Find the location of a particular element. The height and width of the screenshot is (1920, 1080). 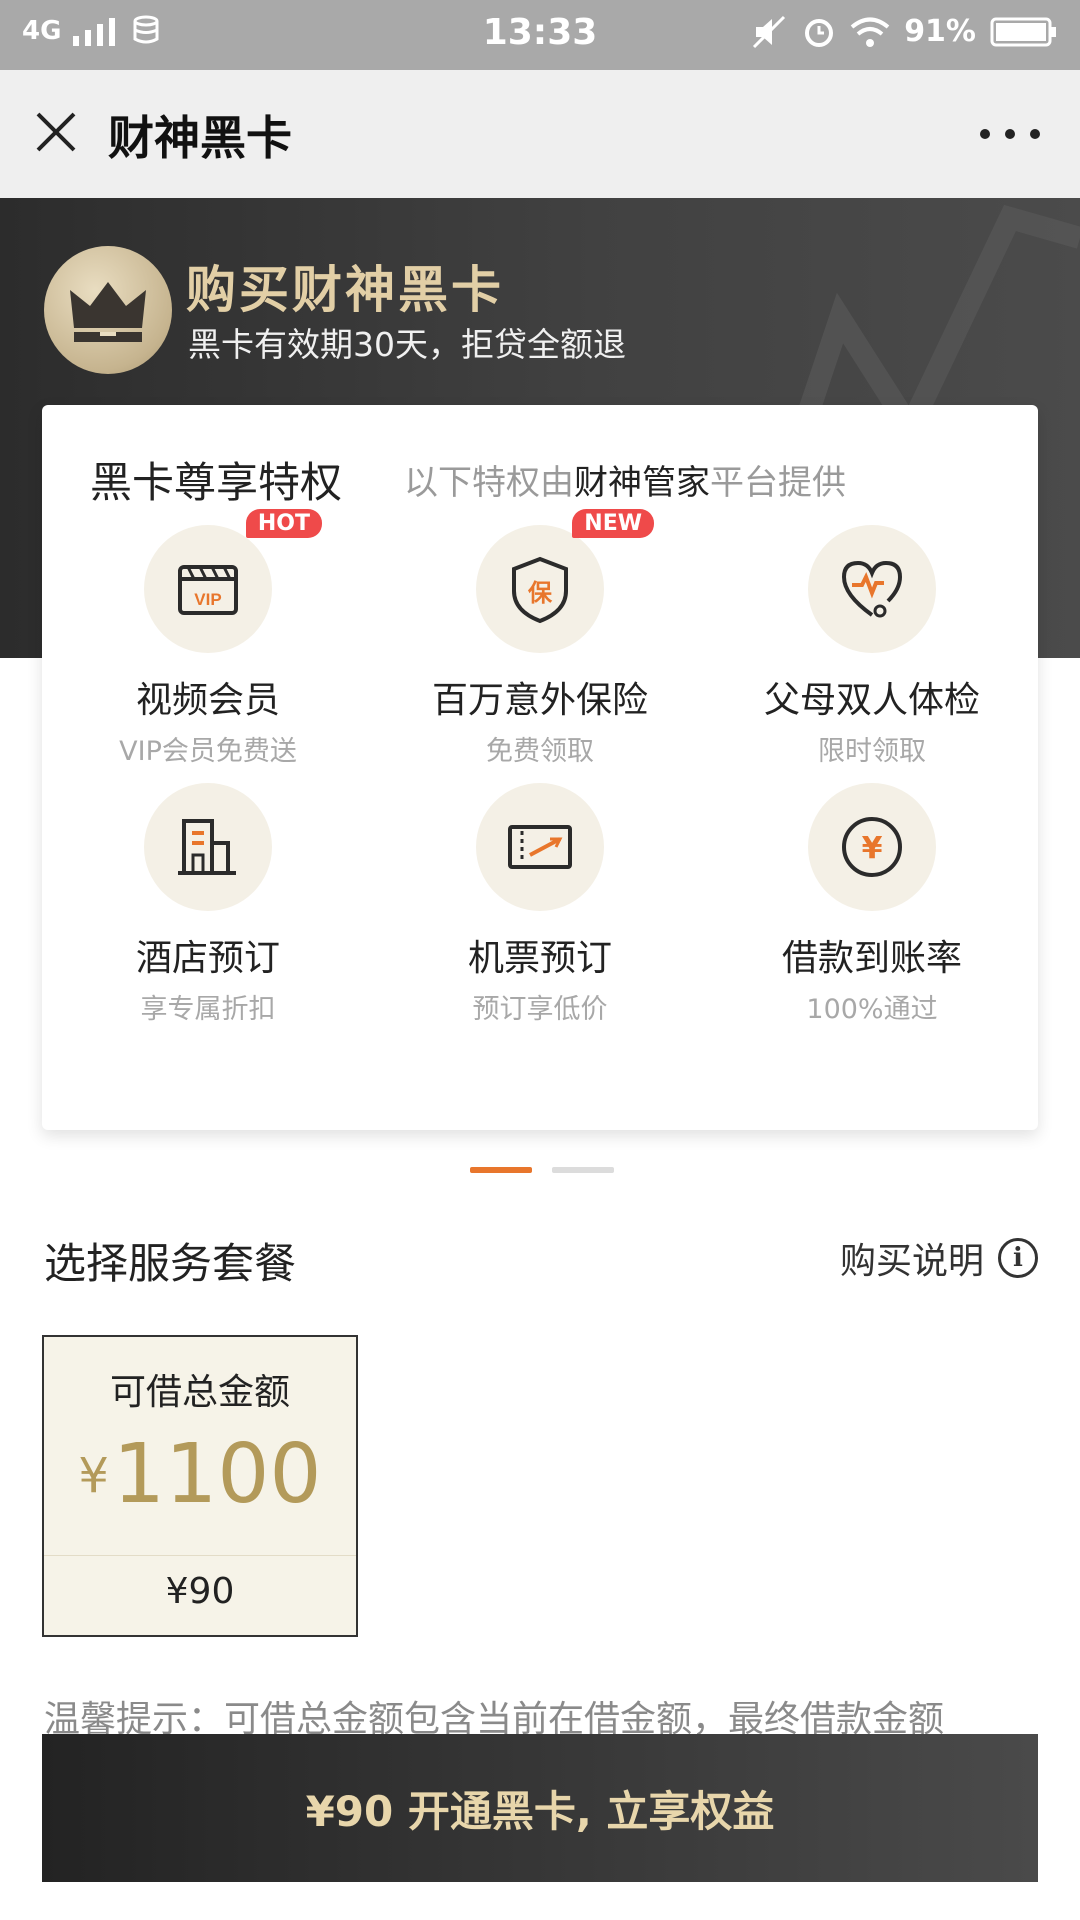

privilege-desc: 100%通过 is located at coordinates (872, 1009).